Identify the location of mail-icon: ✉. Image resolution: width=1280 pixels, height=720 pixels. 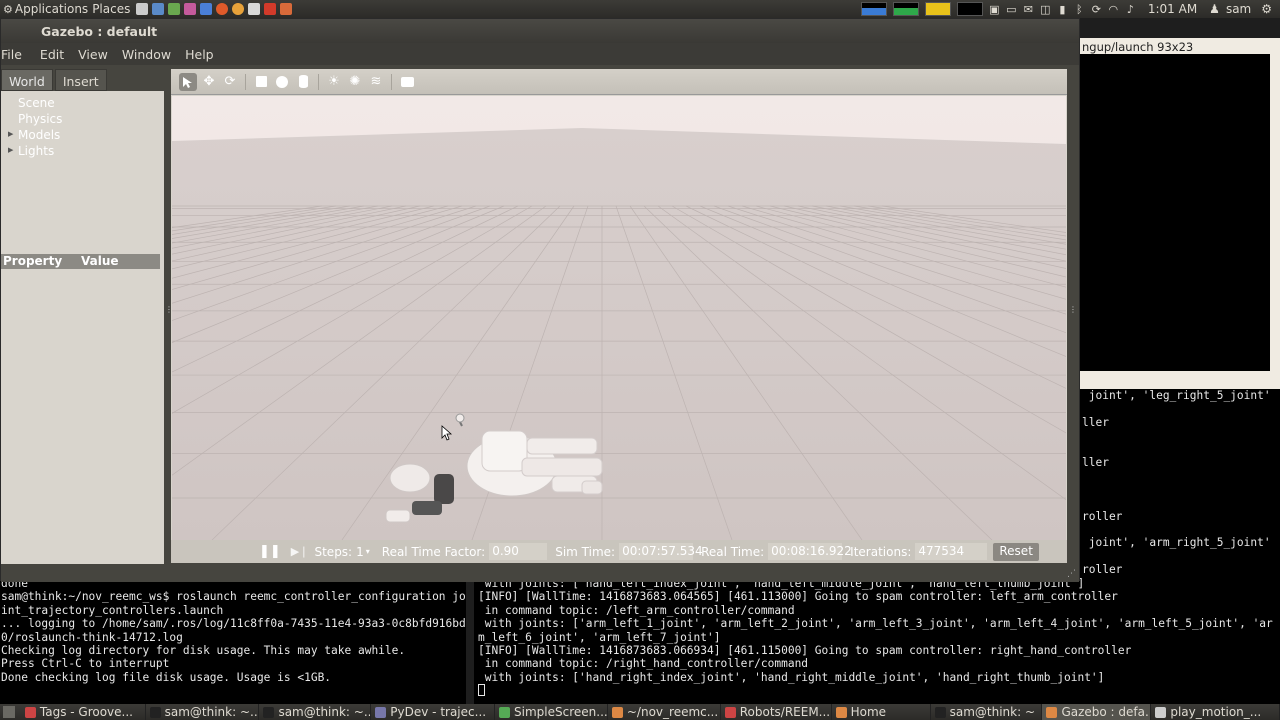
(1028, 9).